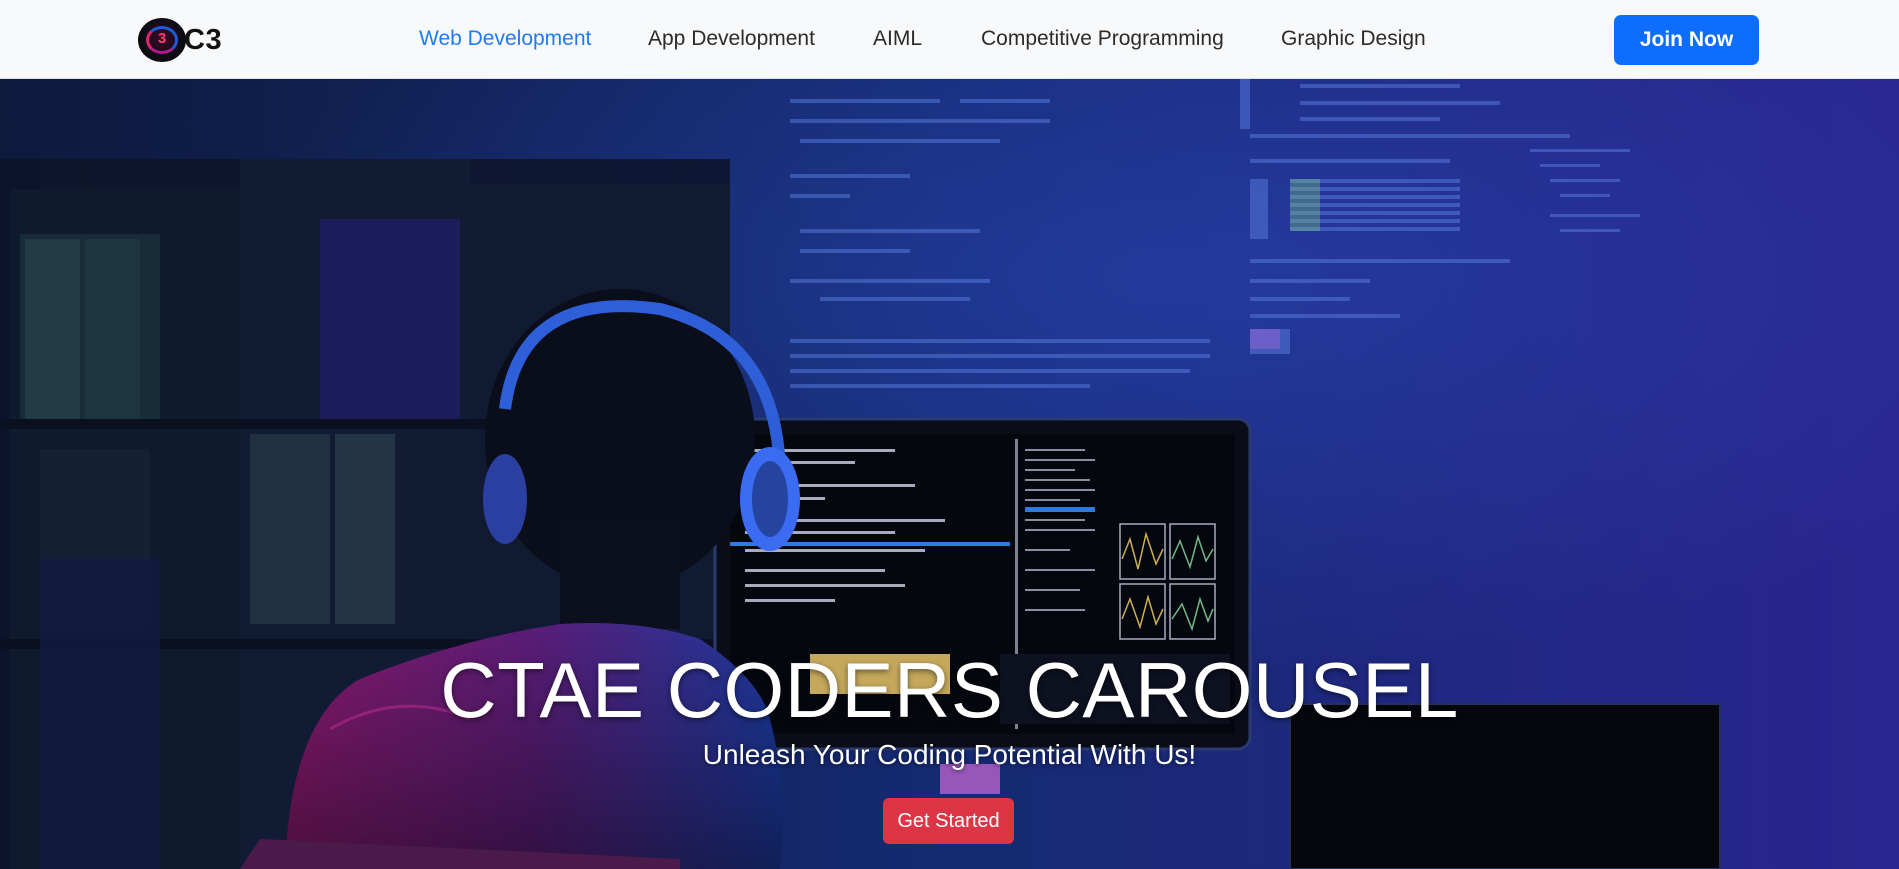  I want to click on nav-link-web-development: Web Development, so click(505, 39).